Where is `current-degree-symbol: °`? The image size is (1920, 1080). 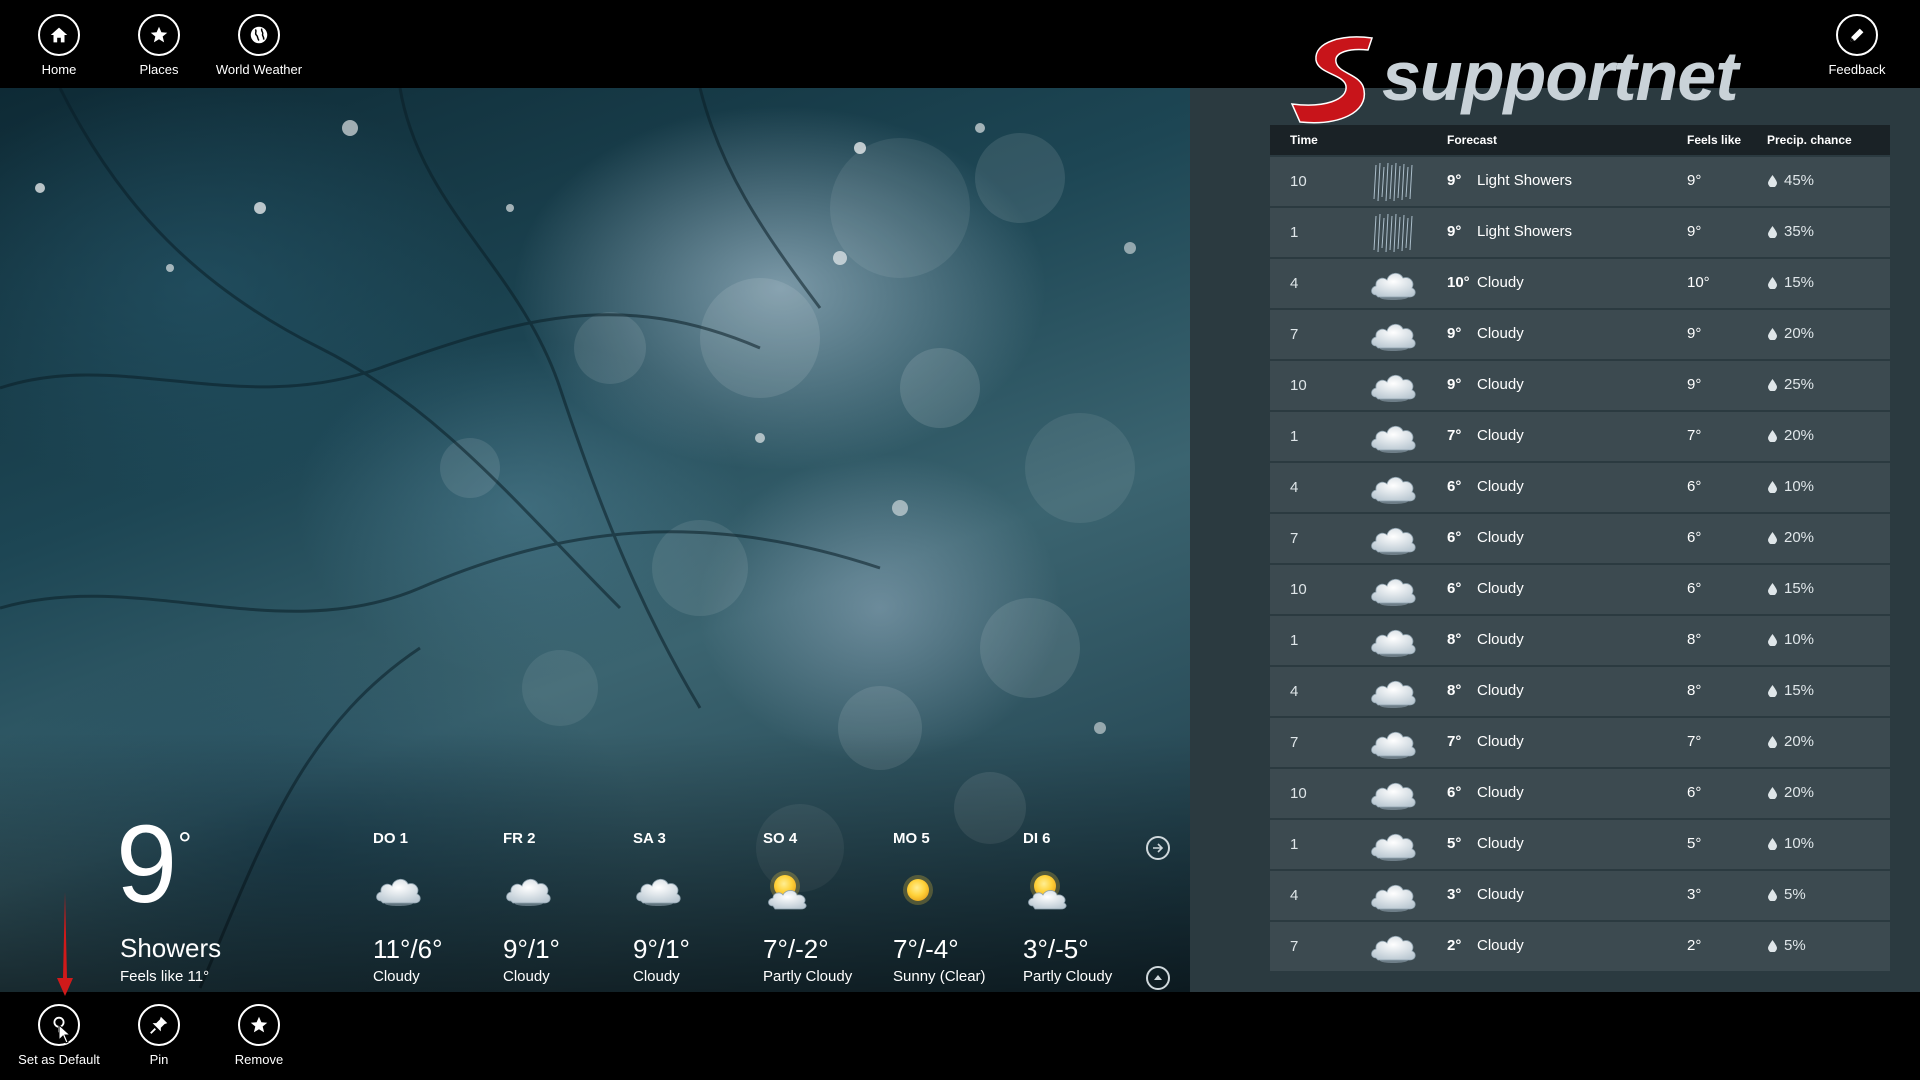 current-degree-symbol: ° is located at coordinates (185, 845).